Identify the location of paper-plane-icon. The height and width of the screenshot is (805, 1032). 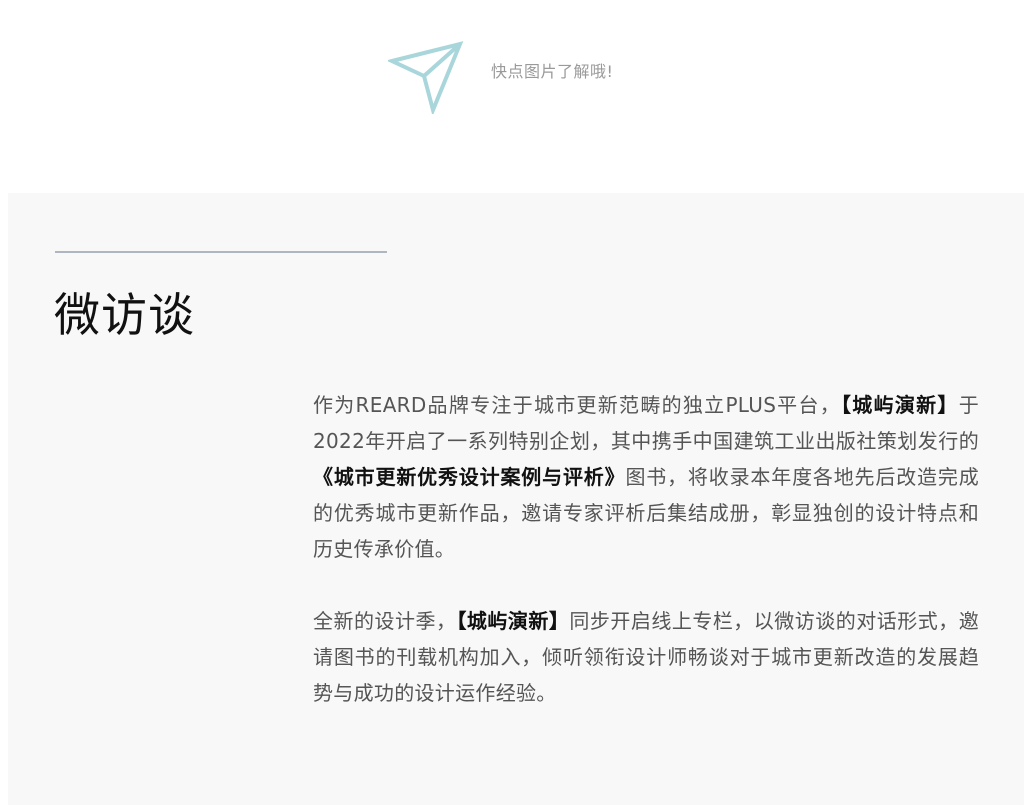
(426, 77).